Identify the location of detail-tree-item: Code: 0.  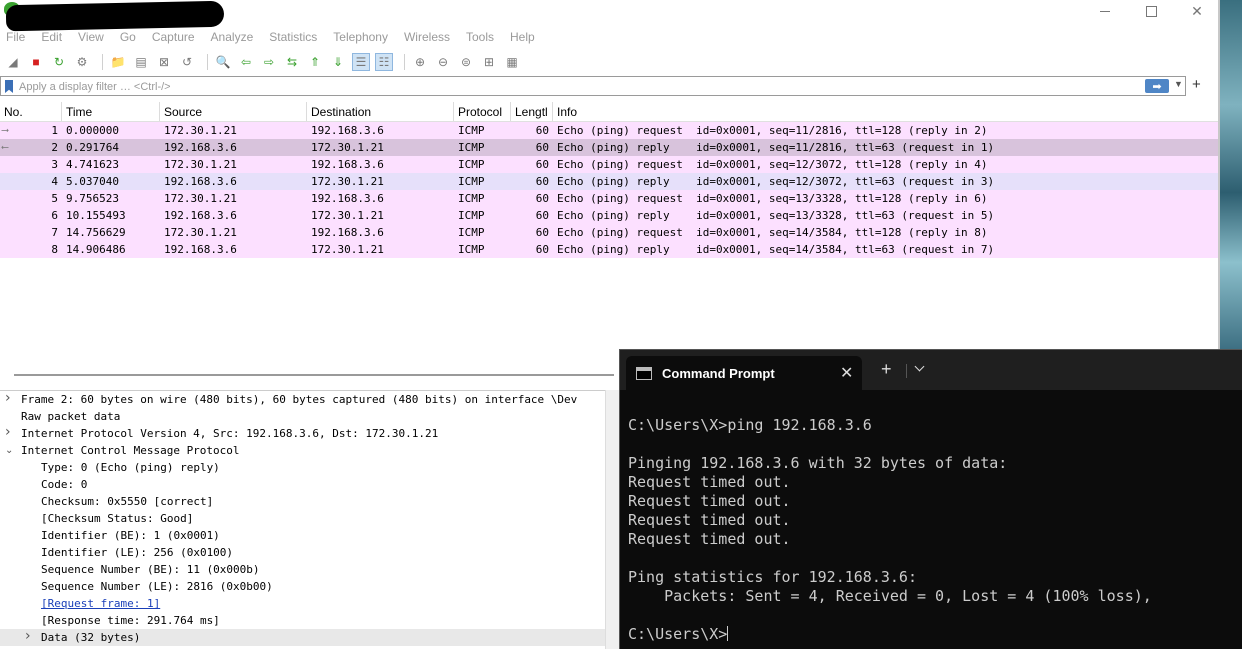
(302, 484).